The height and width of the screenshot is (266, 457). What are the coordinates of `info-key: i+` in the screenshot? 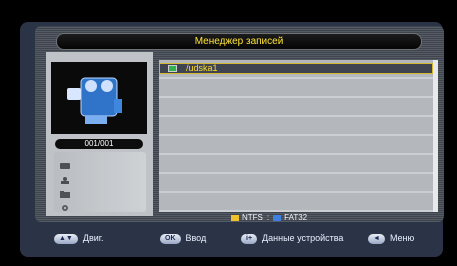 It's located at (249, 238).